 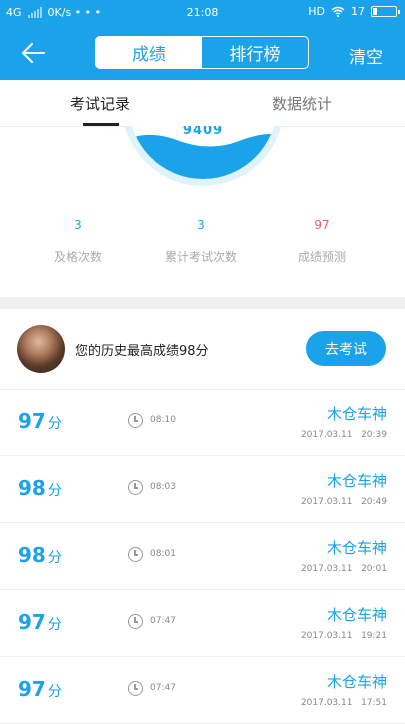 I want to click on stat-label: 成绩预测, so click(x=321, y=257).